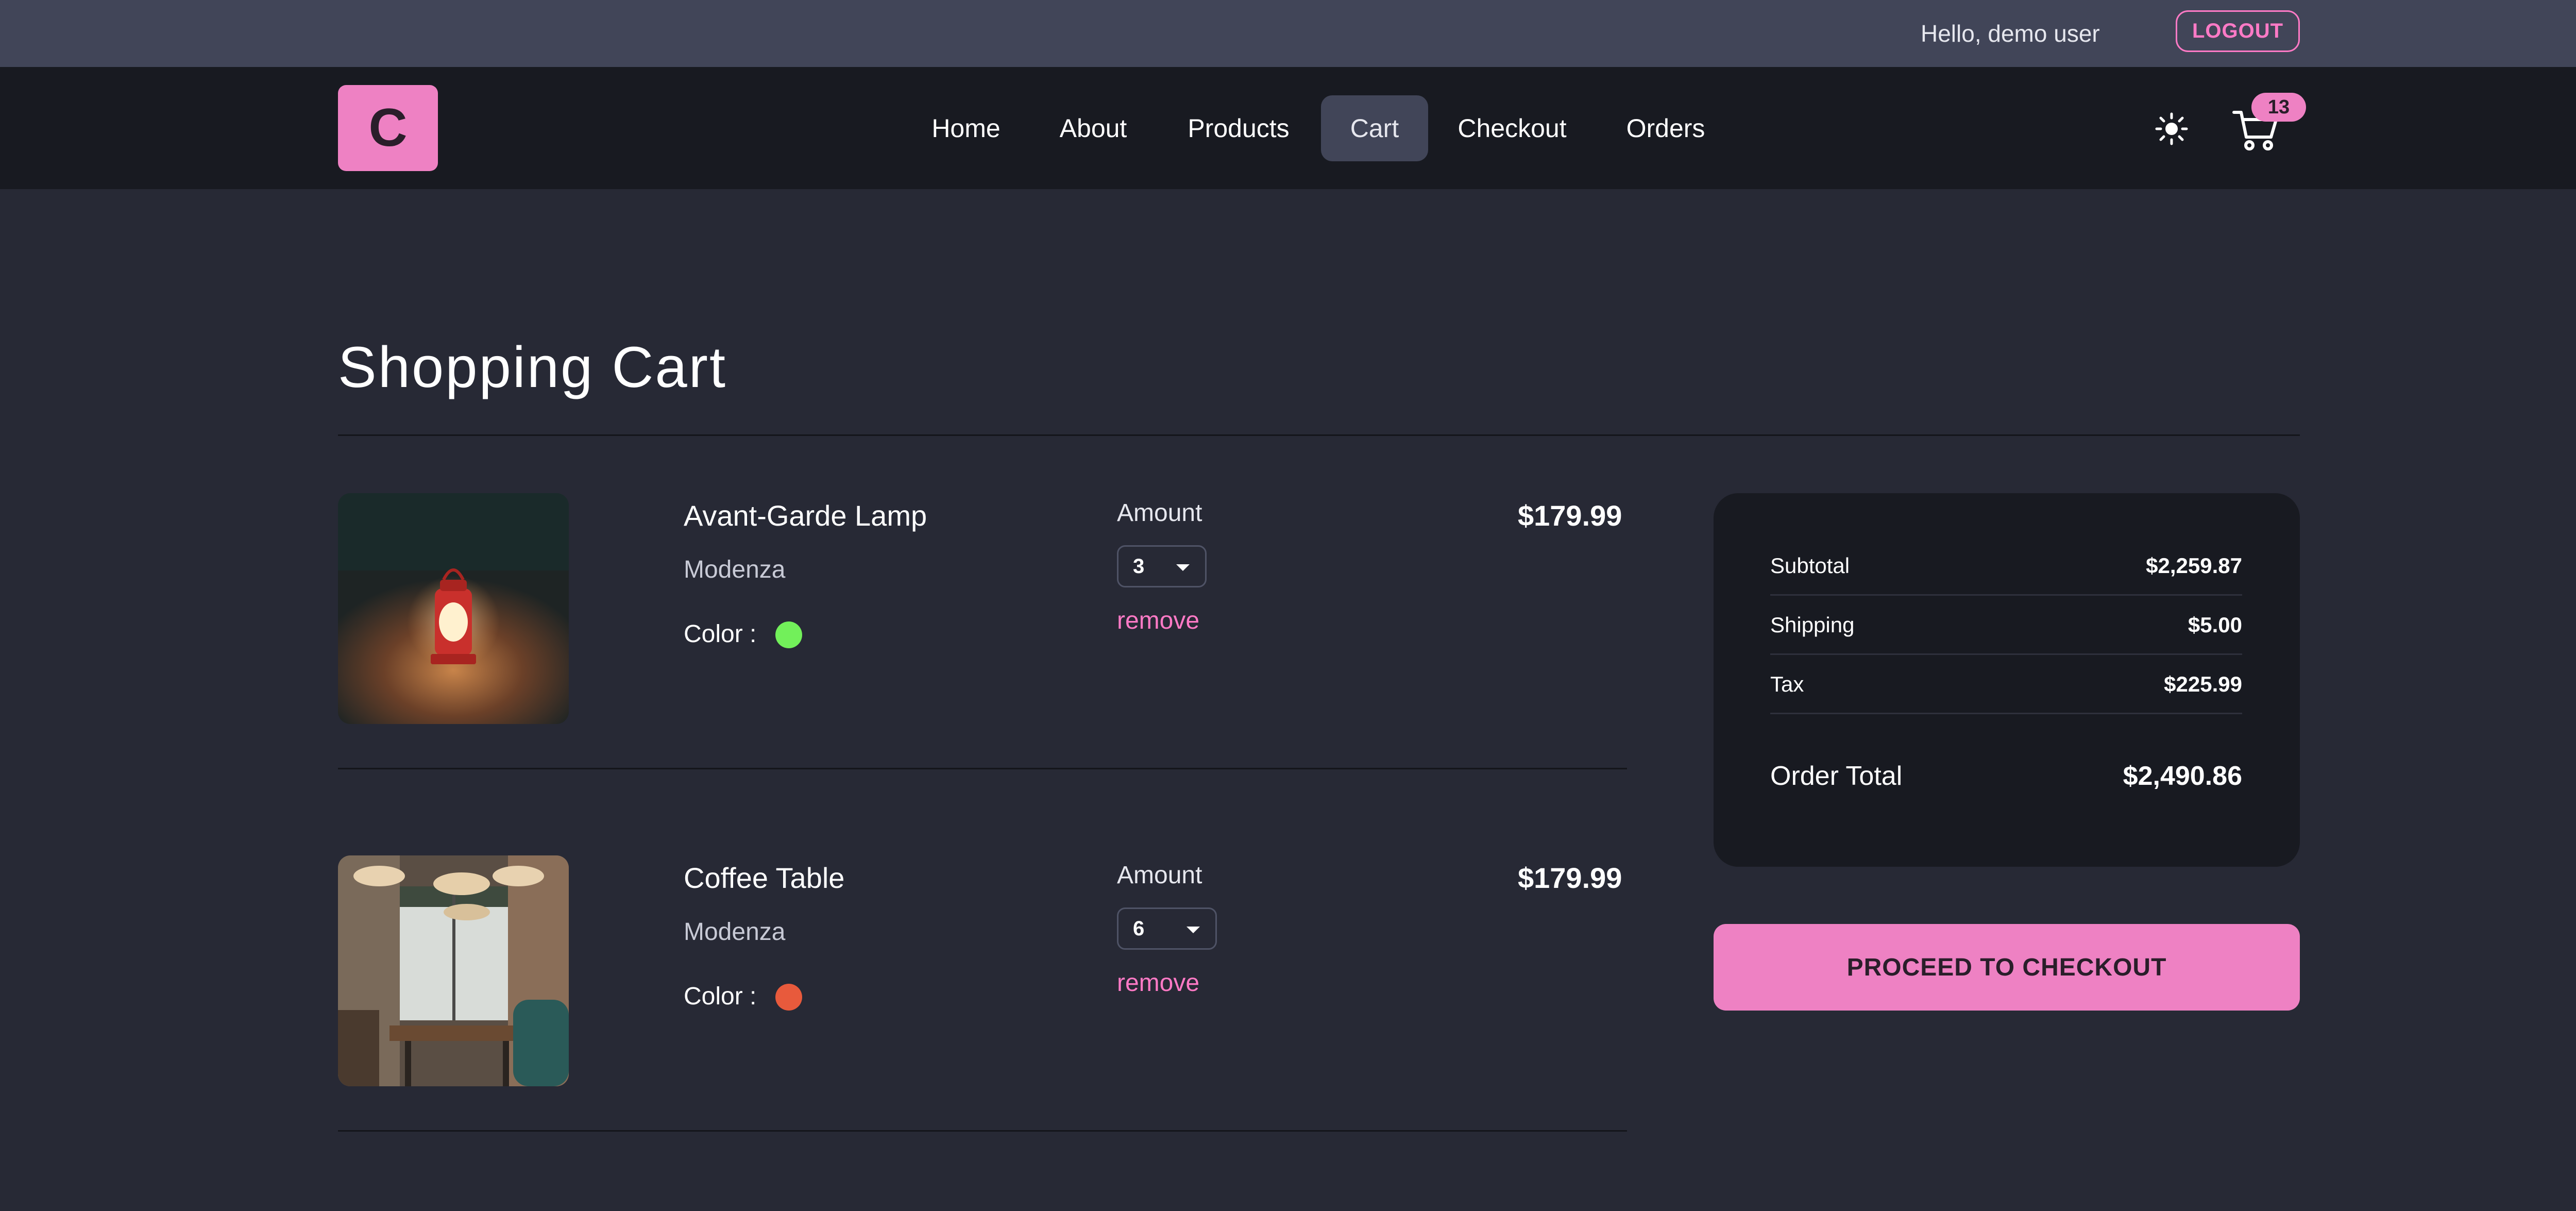 This screenshot has height=1211, width=2576. Describe the element at coordinates (1666, 128) in the screenshot. I see `nav-orders: Orders` at that location.